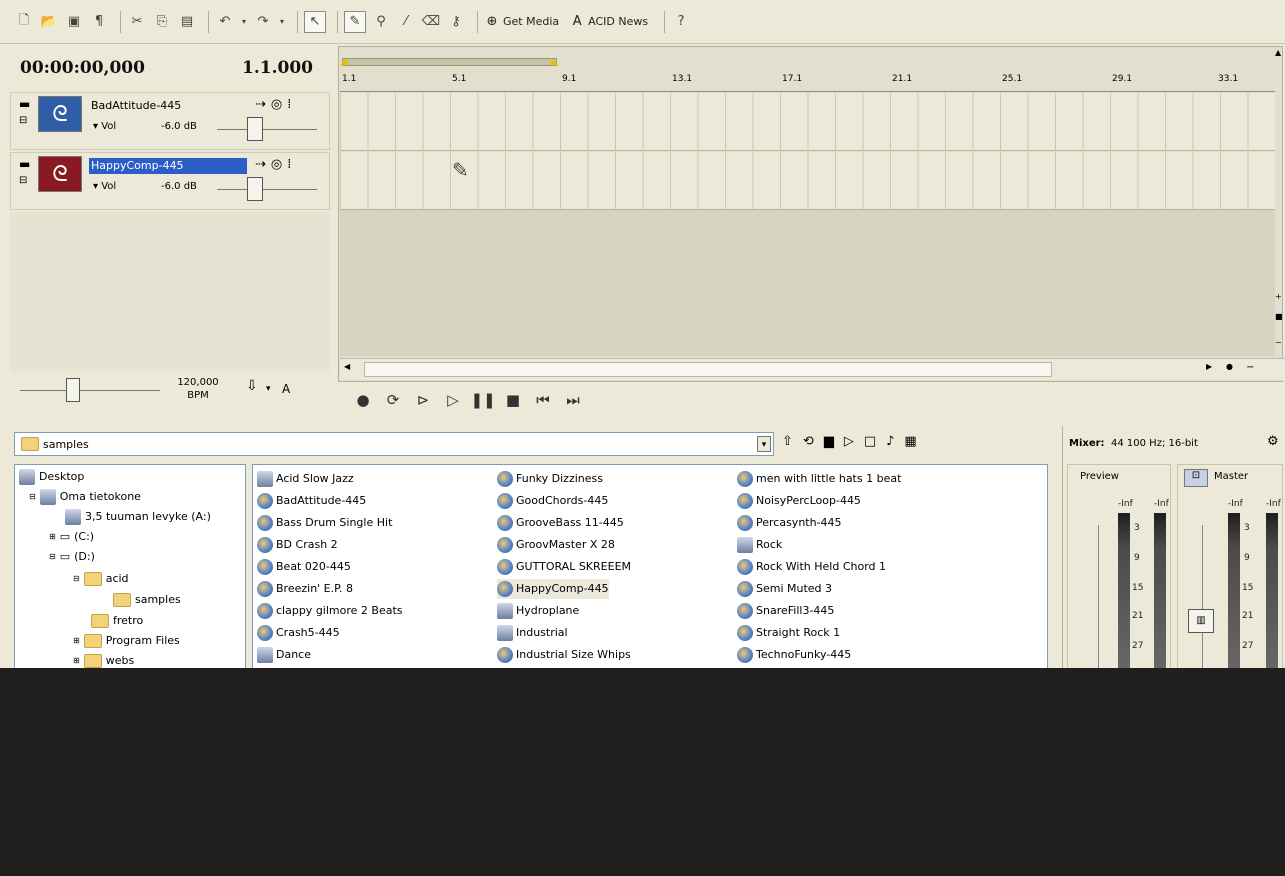 Image resolution: width=1285 pixels, height=876 pixels. What do you see at coordinates (890, 441) in the screenshot?
I see `auto-preview-icon: ♪` at bounding box center [890, 441].